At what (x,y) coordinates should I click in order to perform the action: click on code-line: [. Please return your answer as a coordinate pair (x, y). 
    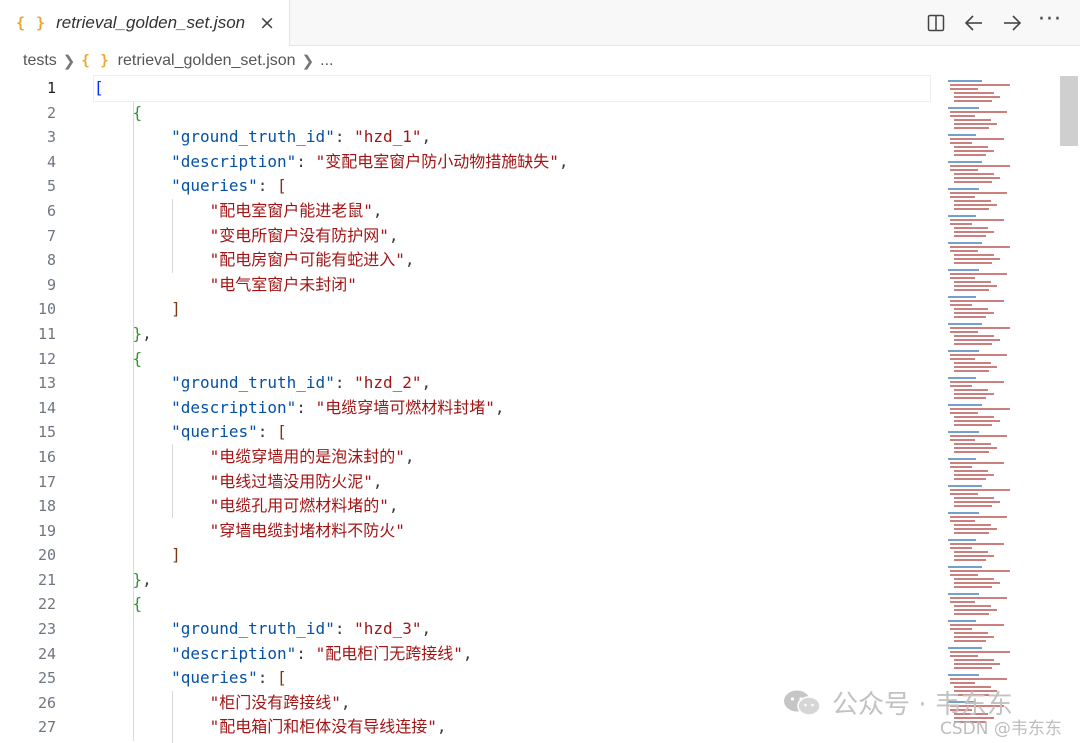
    Looking at the image, I should click on (512, 88).